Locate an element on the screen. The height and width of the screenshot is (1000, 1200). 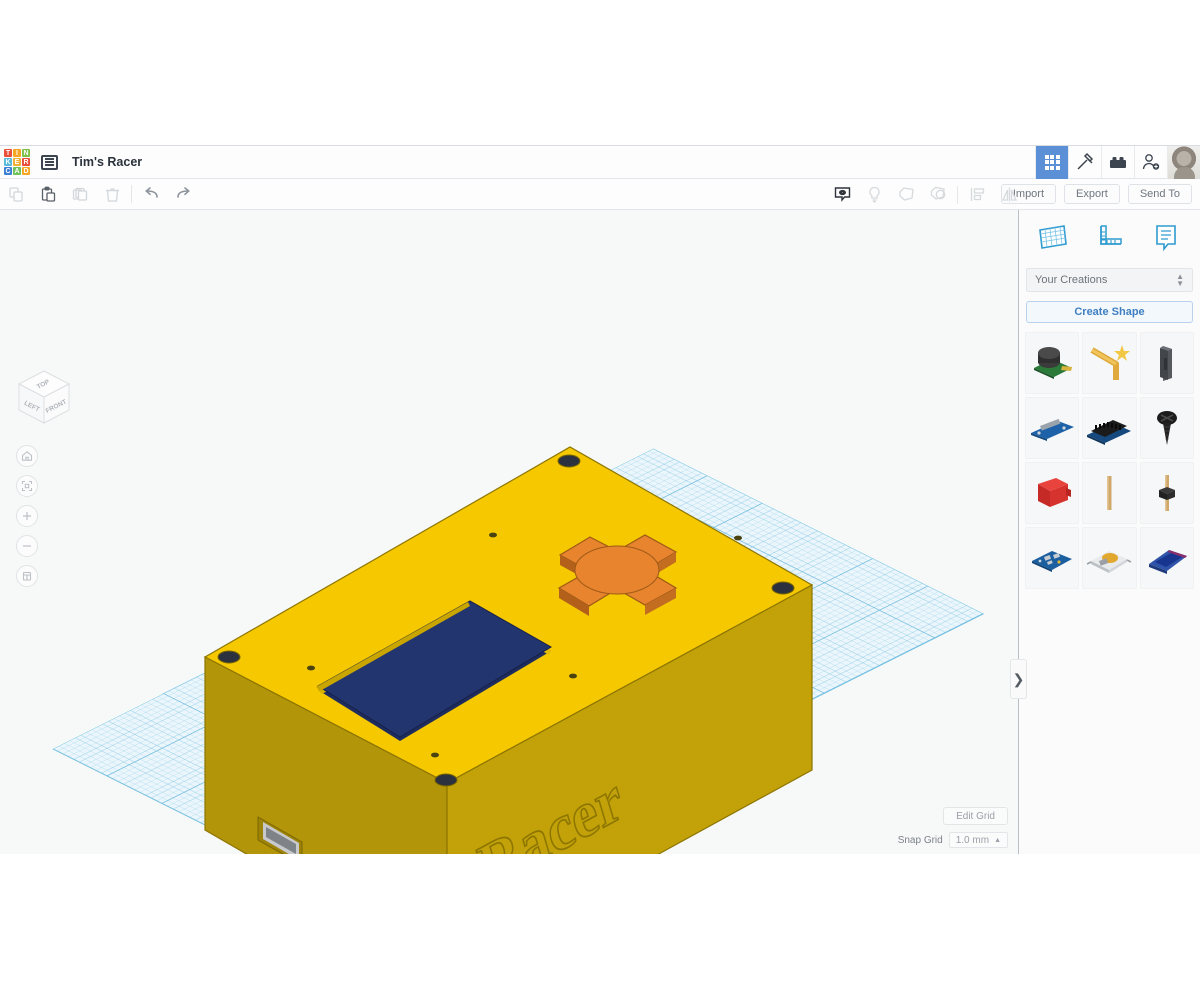
zoom-out-button is located at coordinates (27, 546).